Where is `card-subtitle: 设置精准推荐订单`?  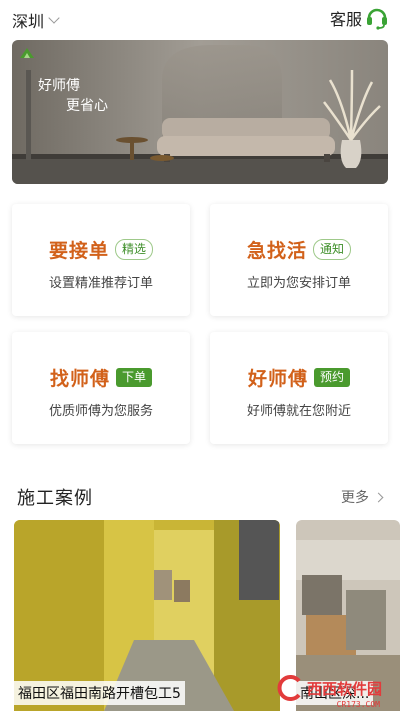 card-subtitle: 设置精准推荐订单 is located at coordinates (100, 283).